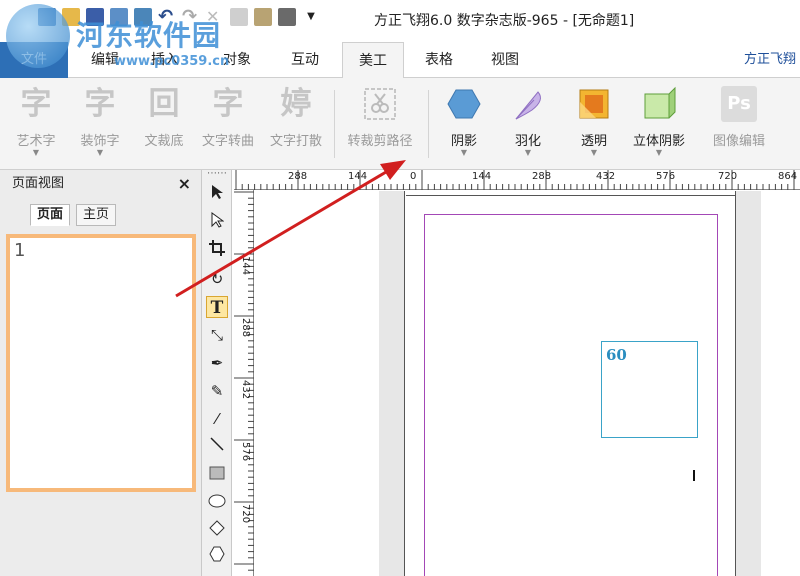  I want to click on image-edit-label: 图像编辑, so click(738, 141).